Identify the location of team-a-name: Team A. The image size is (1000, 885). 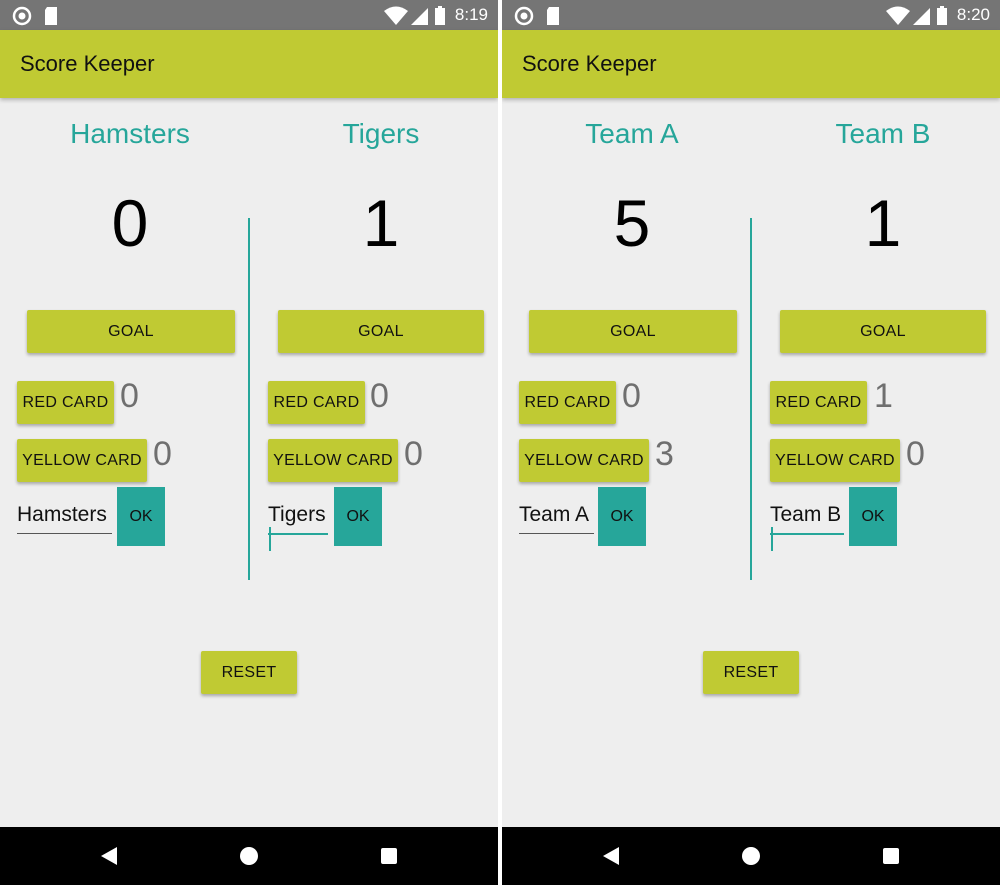
(632, 133).